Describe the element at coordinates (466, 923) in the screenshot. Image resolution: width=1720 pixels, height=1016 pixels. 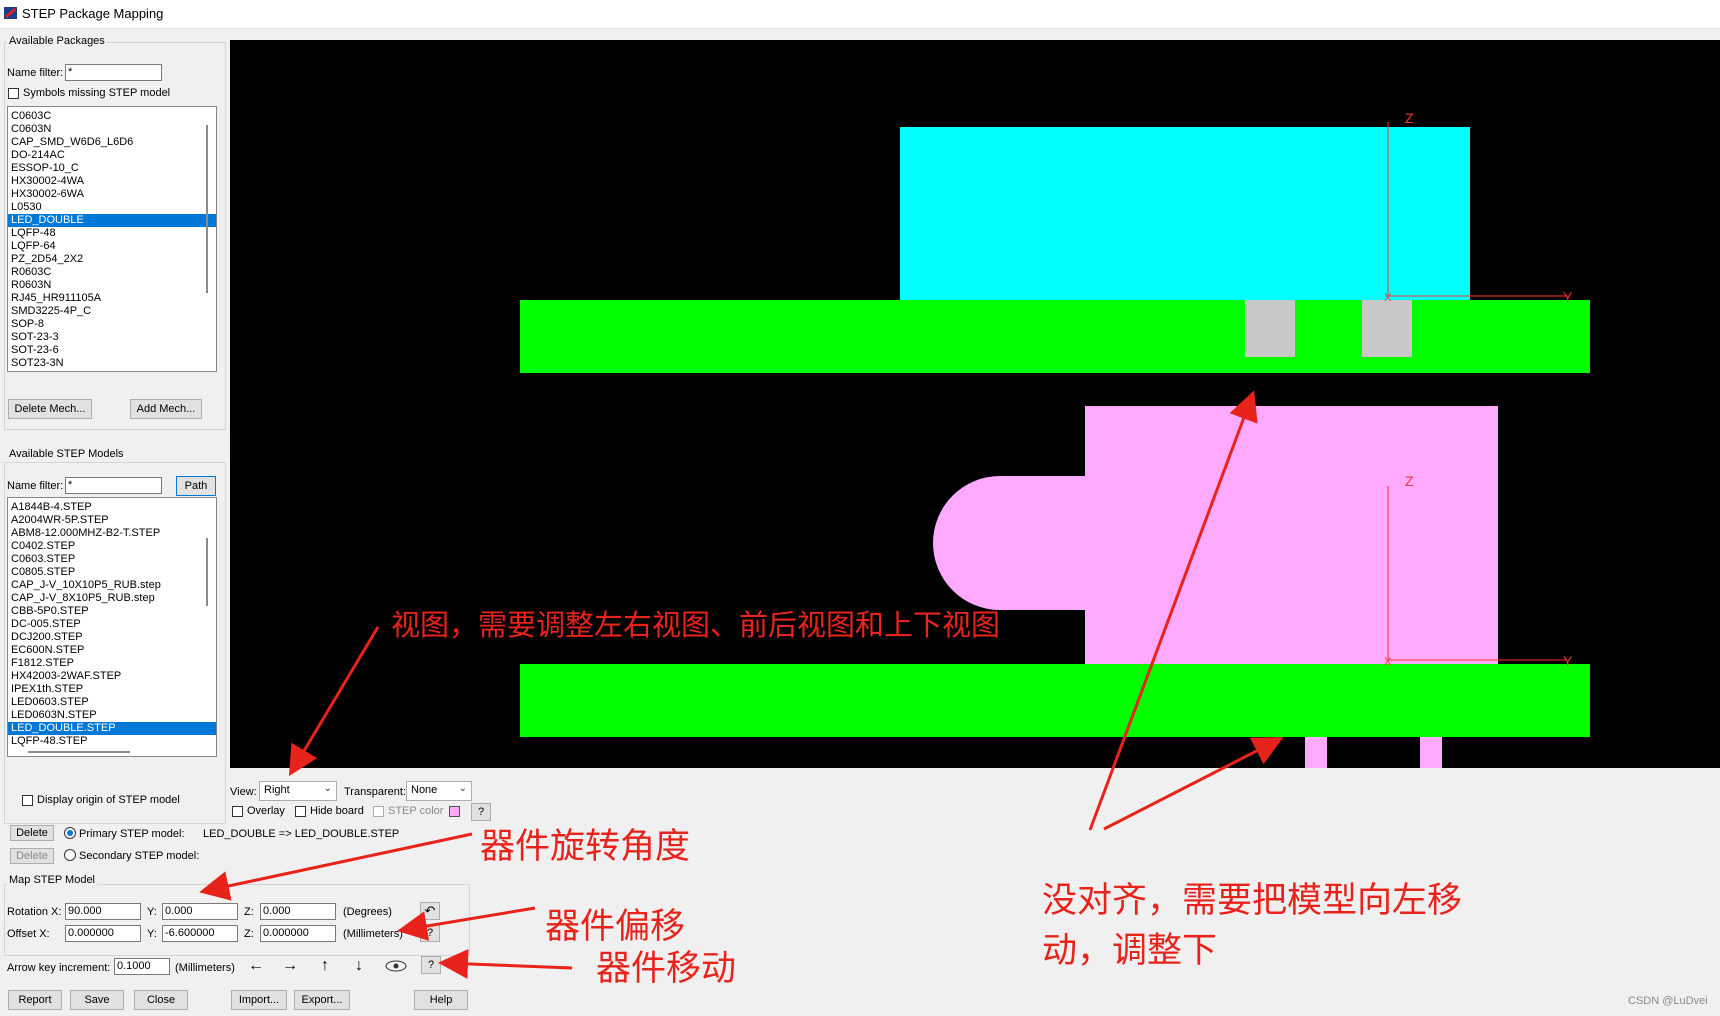
I see `offset-note-arrow` at that location.